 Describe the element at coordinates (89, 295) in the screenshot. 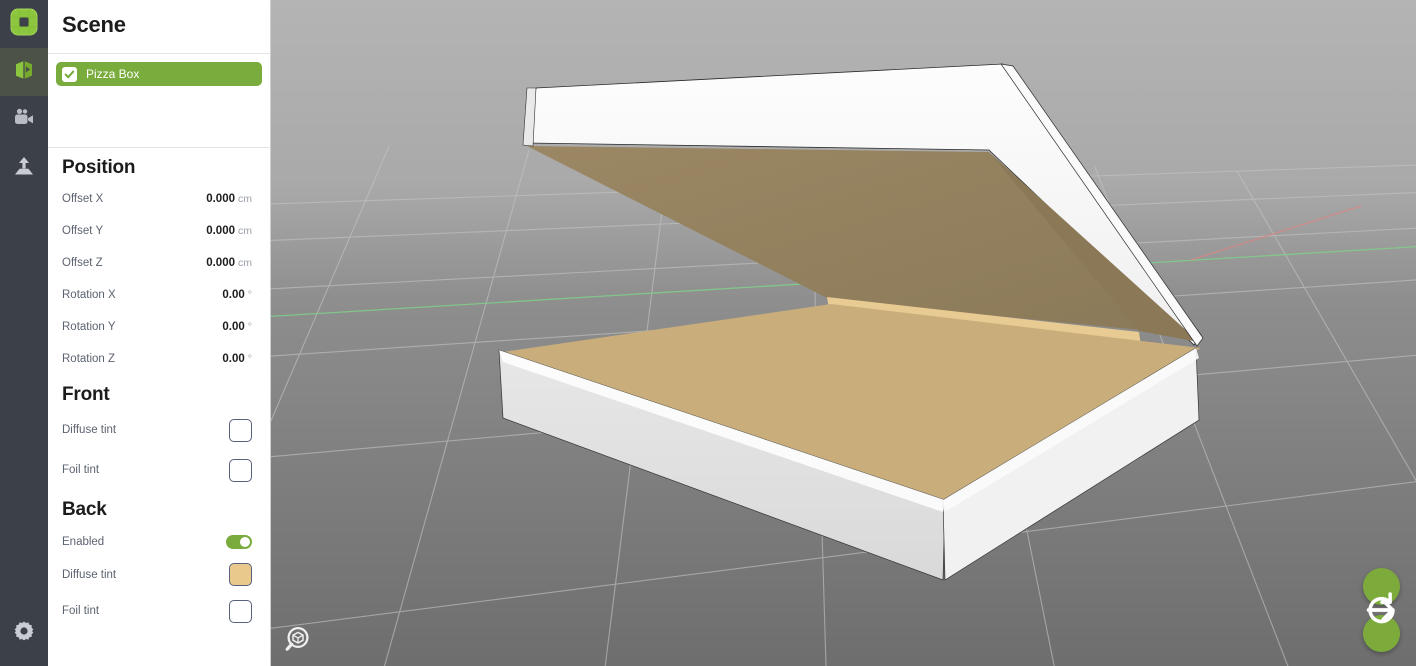

I see `row-label: Rotation X` at that location.